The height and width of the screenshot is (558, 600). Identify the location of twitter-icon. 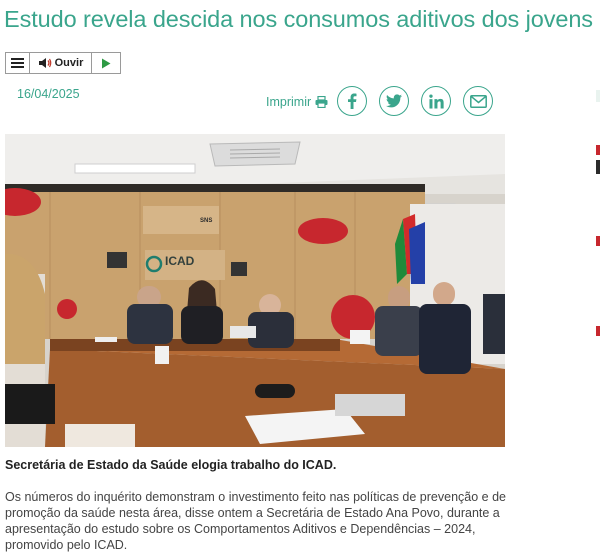
(394, 101).